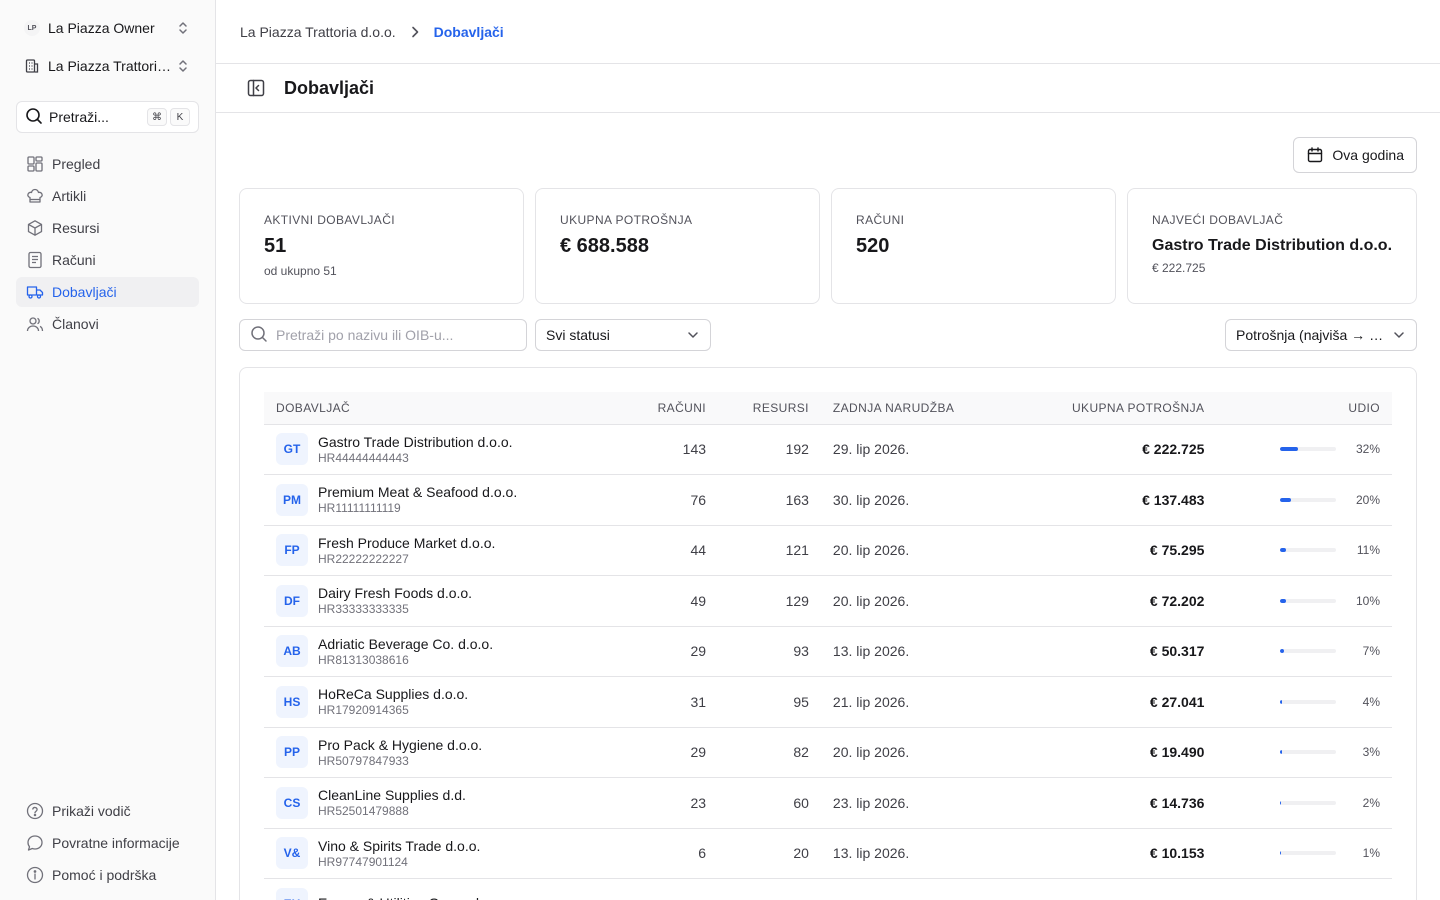 The width and height of the screenshot is (1440, 900). What do you see at coordinates (676, 500) in the screenshot?
I see `invoices-cell: 76` at bounding box center [676, 500].